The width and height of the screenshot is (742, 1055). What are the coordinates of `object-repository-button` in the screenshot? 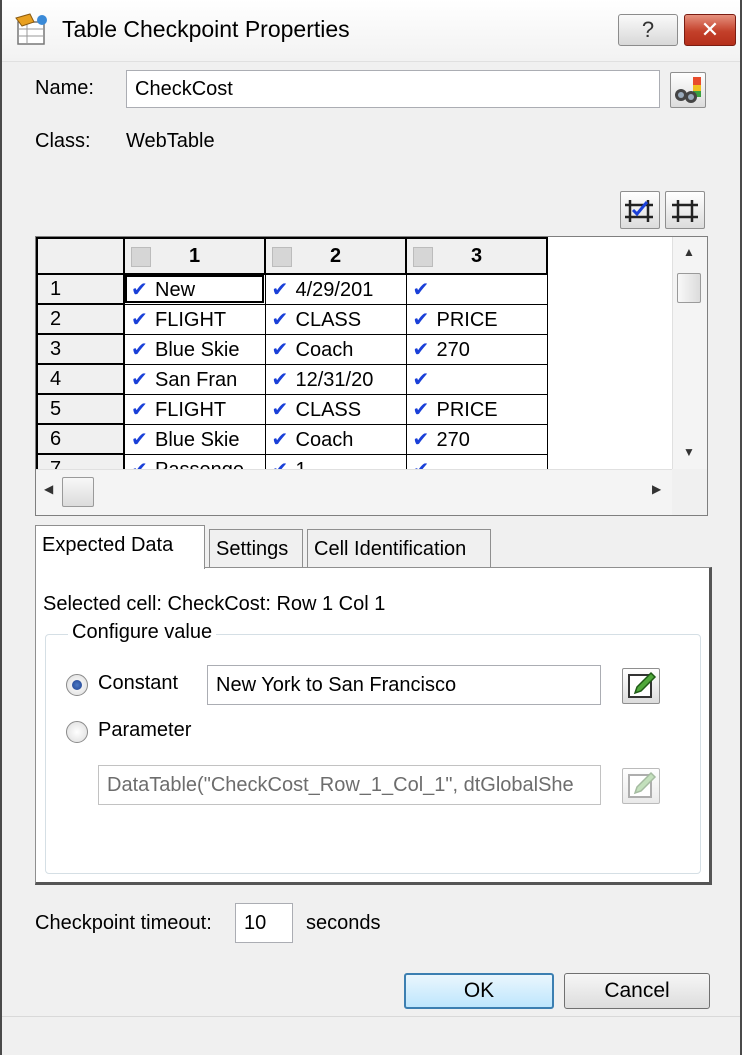 It's located at (688, 90).